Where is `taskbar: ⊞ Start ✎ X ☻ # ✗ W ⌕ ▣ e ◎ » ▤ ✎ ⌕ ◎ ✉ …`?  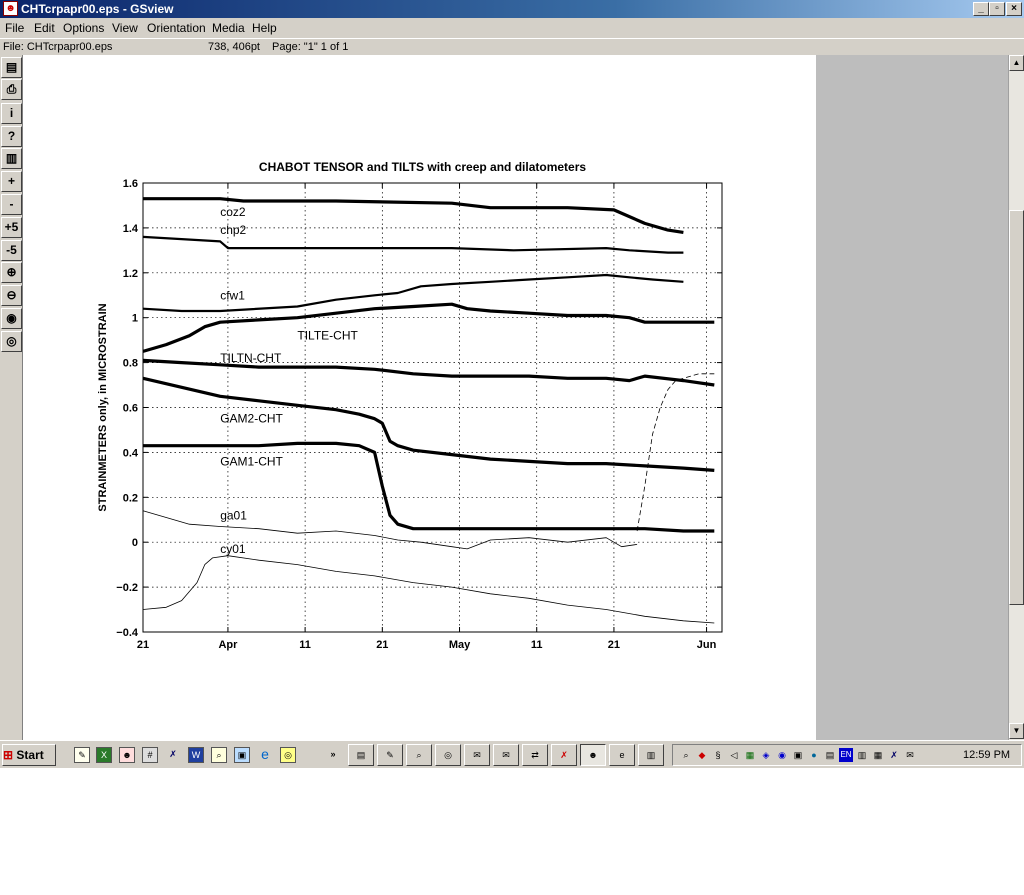 taskbar: ⊞ Start ✎ X ☻ # ✗ W ⌕ ▣ e ◎ » ▤ ✎ ⌕ ◎ ✉ … is located at coordinates (512, 754).